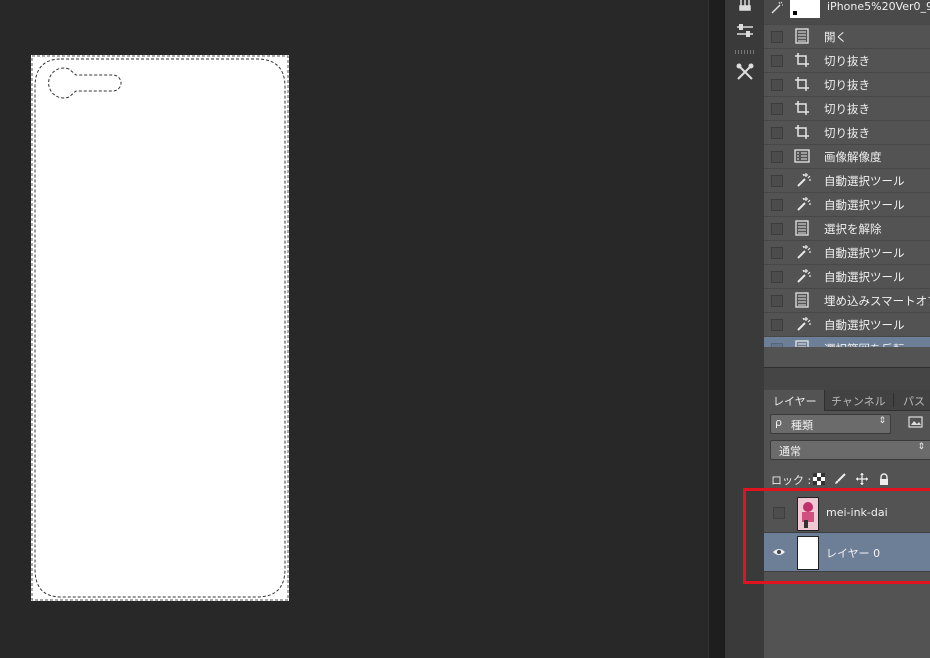 The height and width of the screenshot is (658, 930). Describe the element at coordinates (893, 400) in the screenshot. I see `tab-divider` at that location.